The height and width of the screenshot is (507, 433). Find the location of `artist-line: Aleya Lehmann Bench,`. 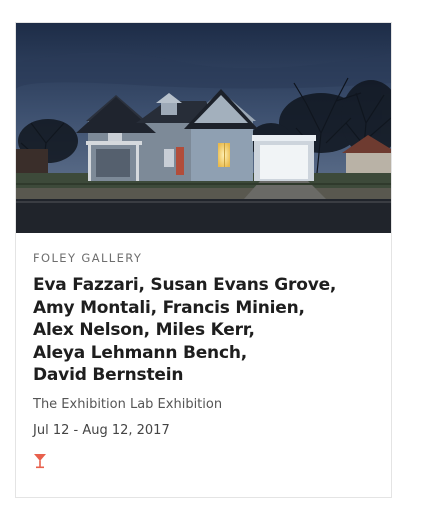

artist-line: Aleya Lehmann Bench, is located at coordinates (140, 352).